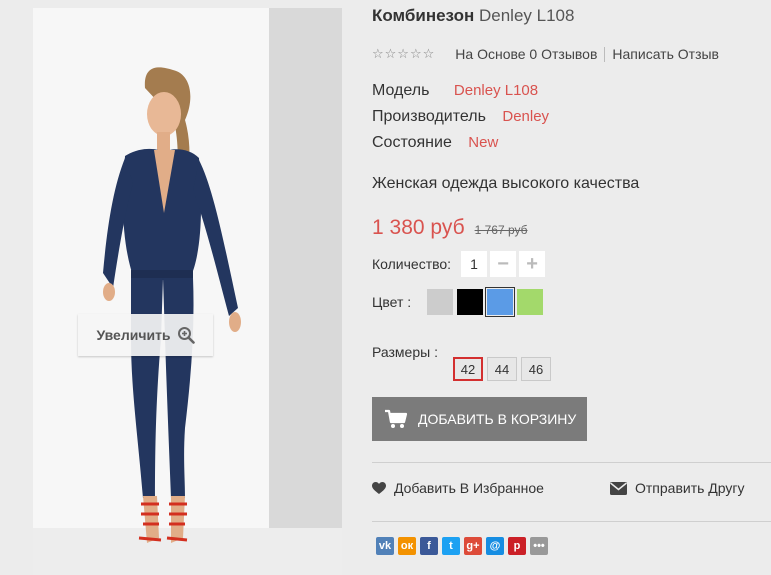  What do you see at coordinates (539, 546) in the screenshot?
I see `share-more-icon: •••` at bounding box center [539, 546].